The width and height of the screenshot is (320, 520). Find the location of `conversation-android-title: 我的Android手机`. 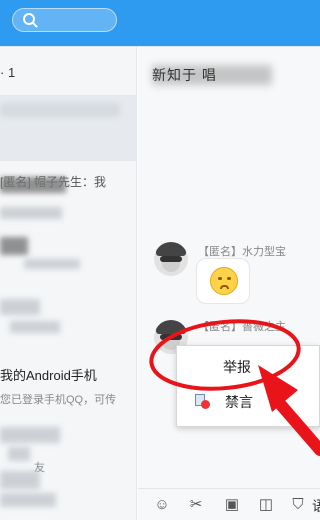

conversation-android-title: 我的Android手机 is located at coordinates (48, 374).